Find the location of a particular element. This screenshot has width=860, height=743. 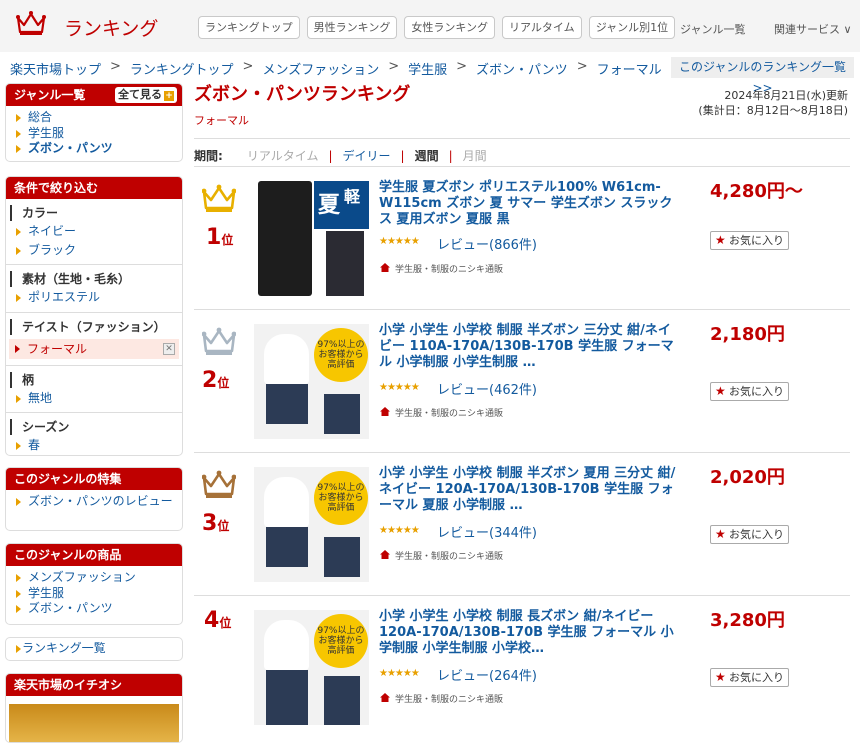

filter-material-title: 素材（生地・毛糸） is located at coordinates (96, 279).